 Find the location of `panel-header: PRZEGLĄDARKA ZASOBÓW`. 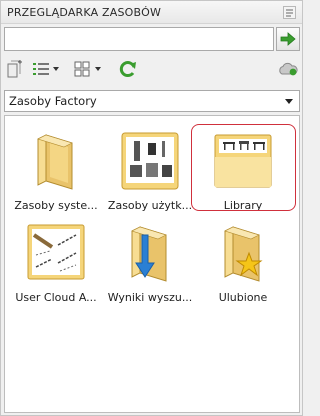

panel-header: PRZEGLĄDARKA ZASOBÓW is located at coordinates (151, 12).